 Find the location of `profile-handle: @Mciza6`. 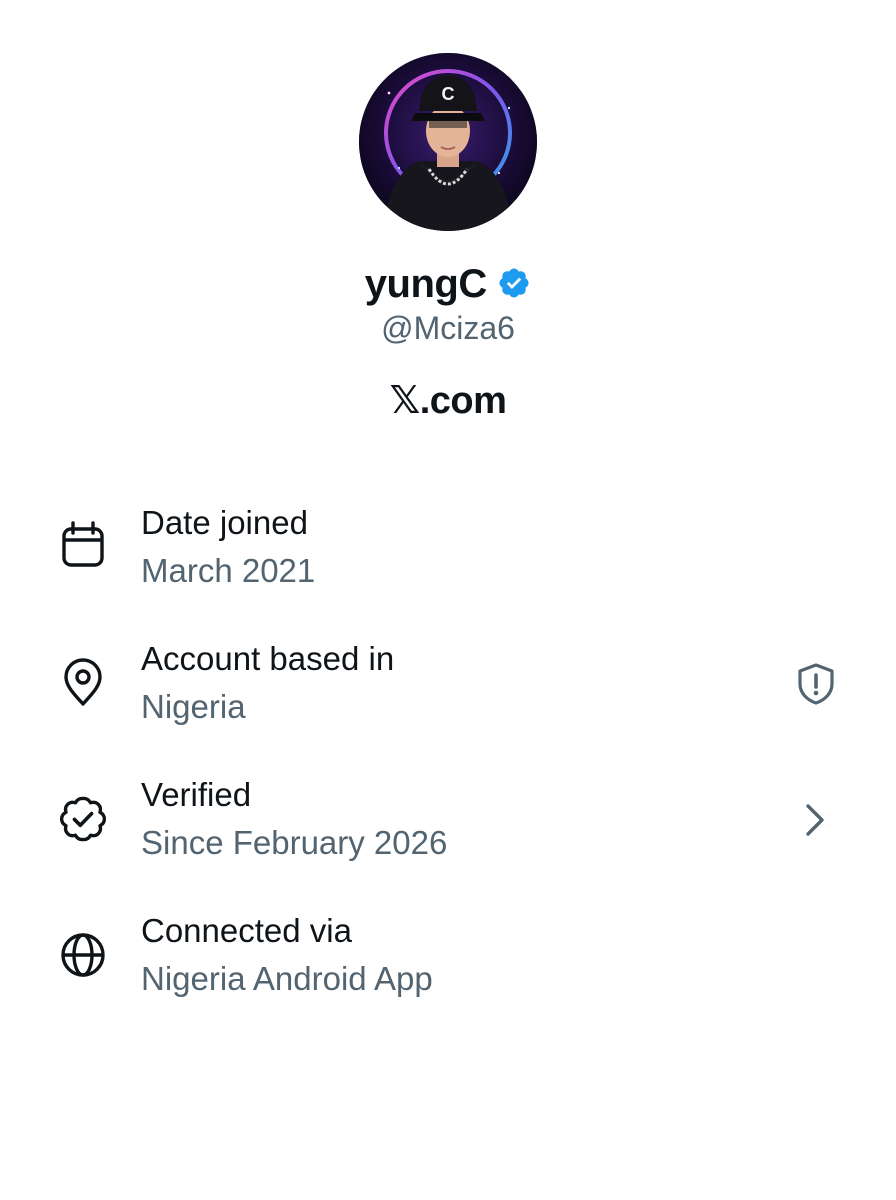

profile-handle: @Mciza6 is located at coordinates (448, 328).